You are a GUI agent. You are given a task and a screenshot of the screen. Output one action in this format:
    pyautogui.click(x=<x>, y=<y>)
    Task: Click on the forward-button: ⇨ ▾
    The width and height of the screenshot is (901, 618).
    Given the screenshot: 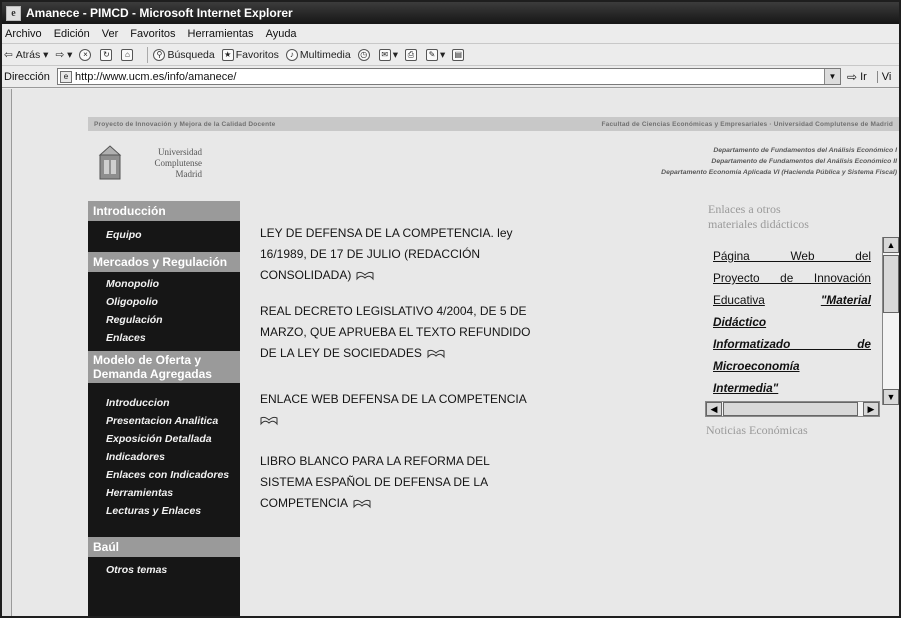 What is the action you would take?
    pyautogui.click(x=63, y=55)
    